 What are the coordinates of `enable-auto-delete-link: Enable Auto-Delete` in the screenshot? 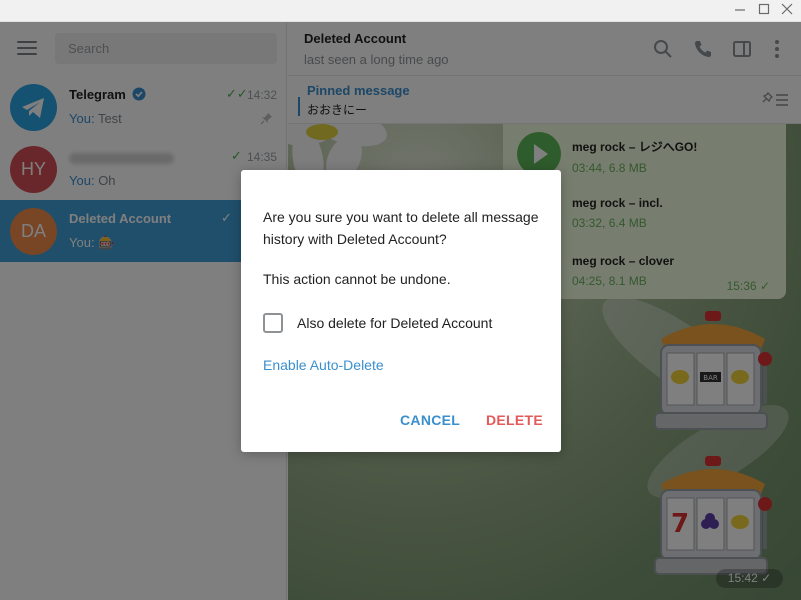 It's located at (323, 365).